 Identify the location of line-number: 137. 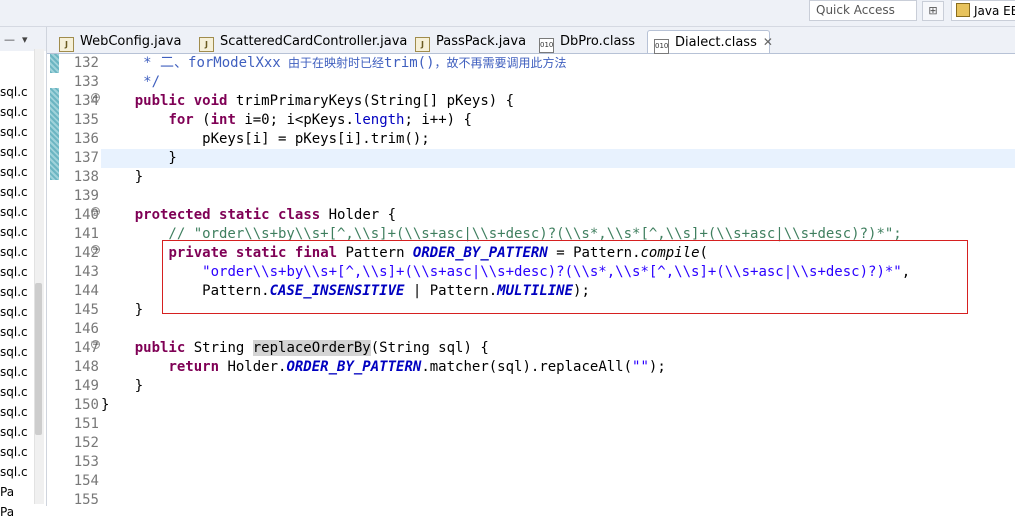
(86, 158).